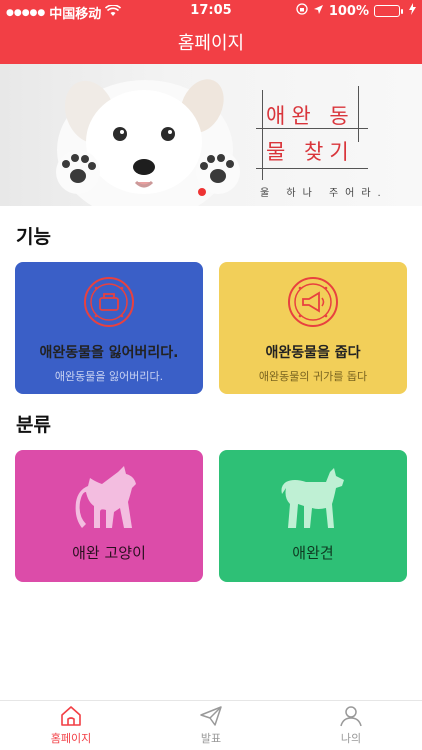 The height and width of the screenshot is (750, 422). I want to click on person-icon, so click(351, 716).